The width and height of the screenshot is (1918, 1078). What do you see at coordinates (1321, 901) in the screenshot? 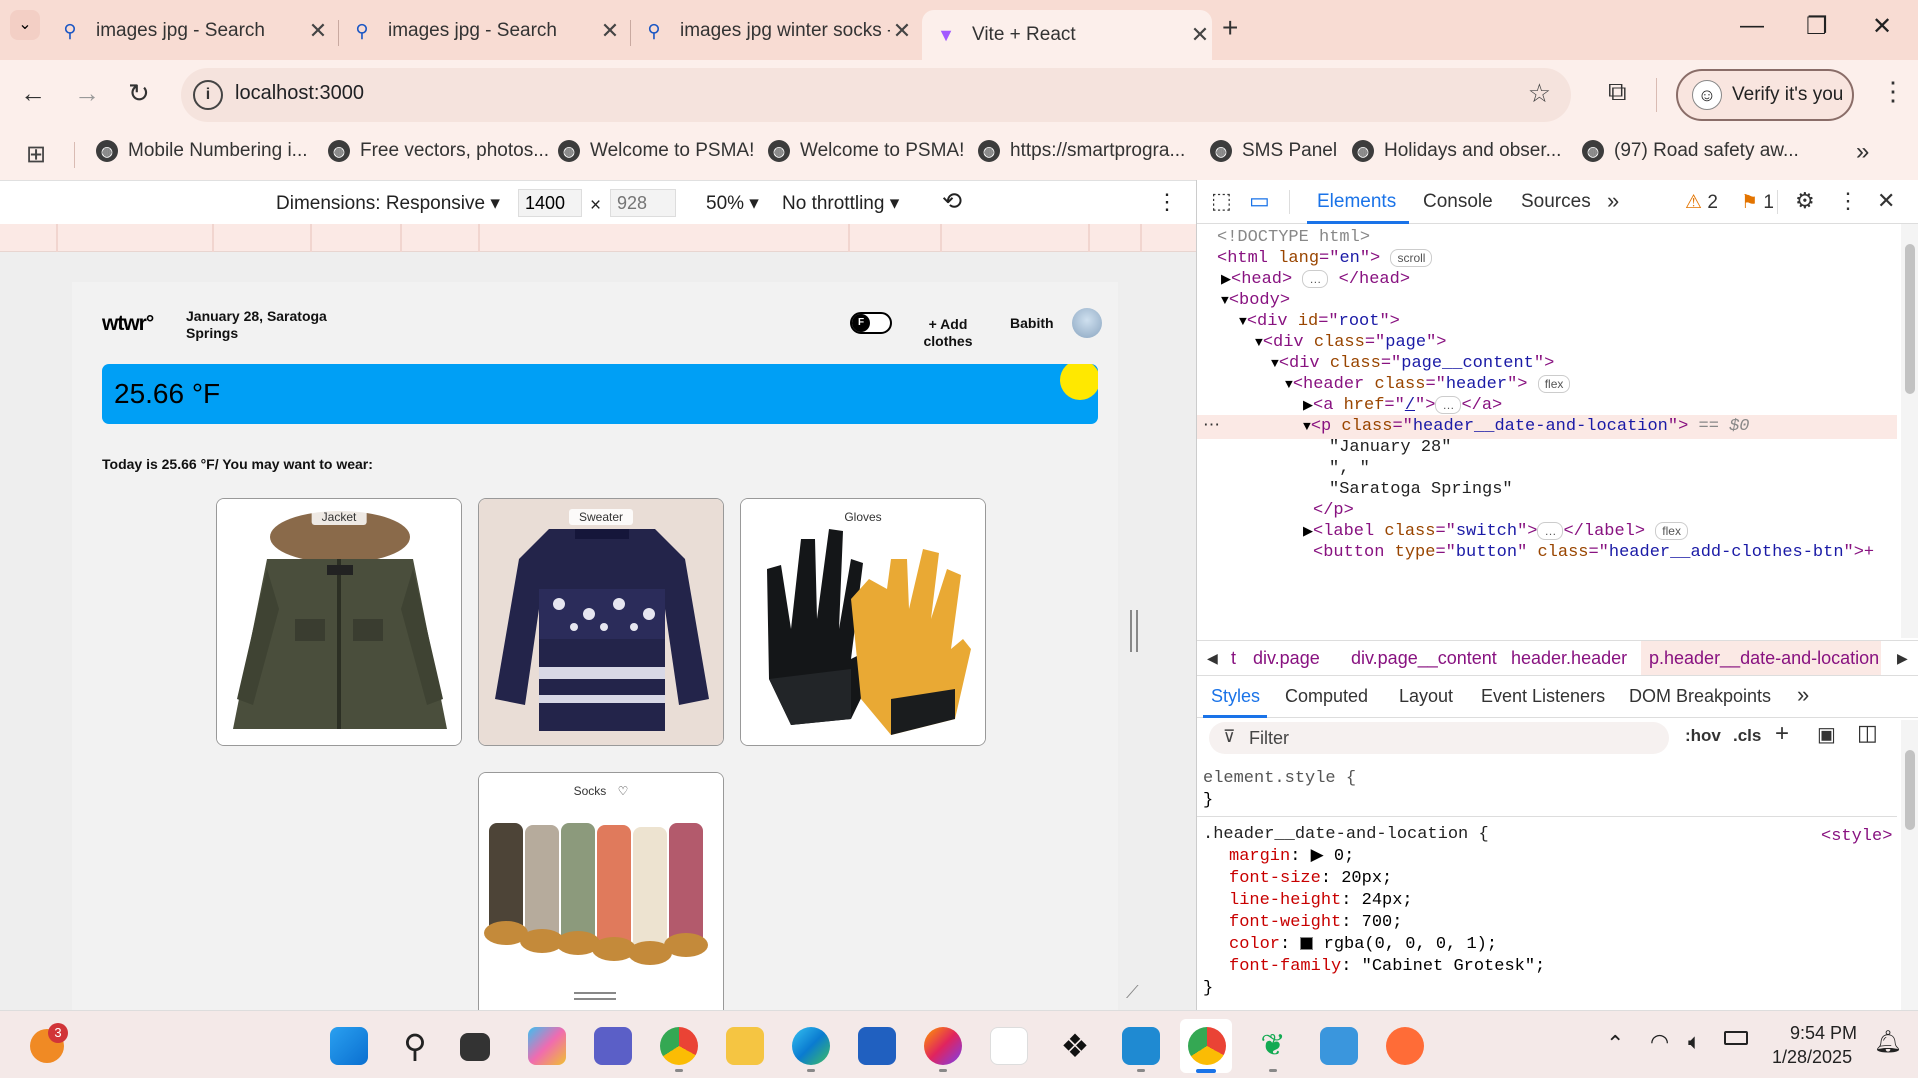
I see `css-property: line-height: 24px;` at bounding box center [1321, 901].